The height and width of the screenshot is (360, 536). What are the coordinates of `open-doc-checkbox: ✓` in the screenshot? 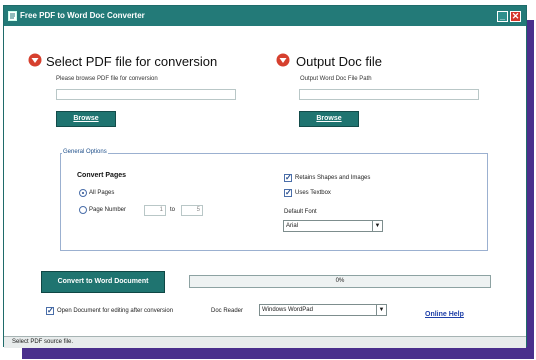 It's located at (50, 310).